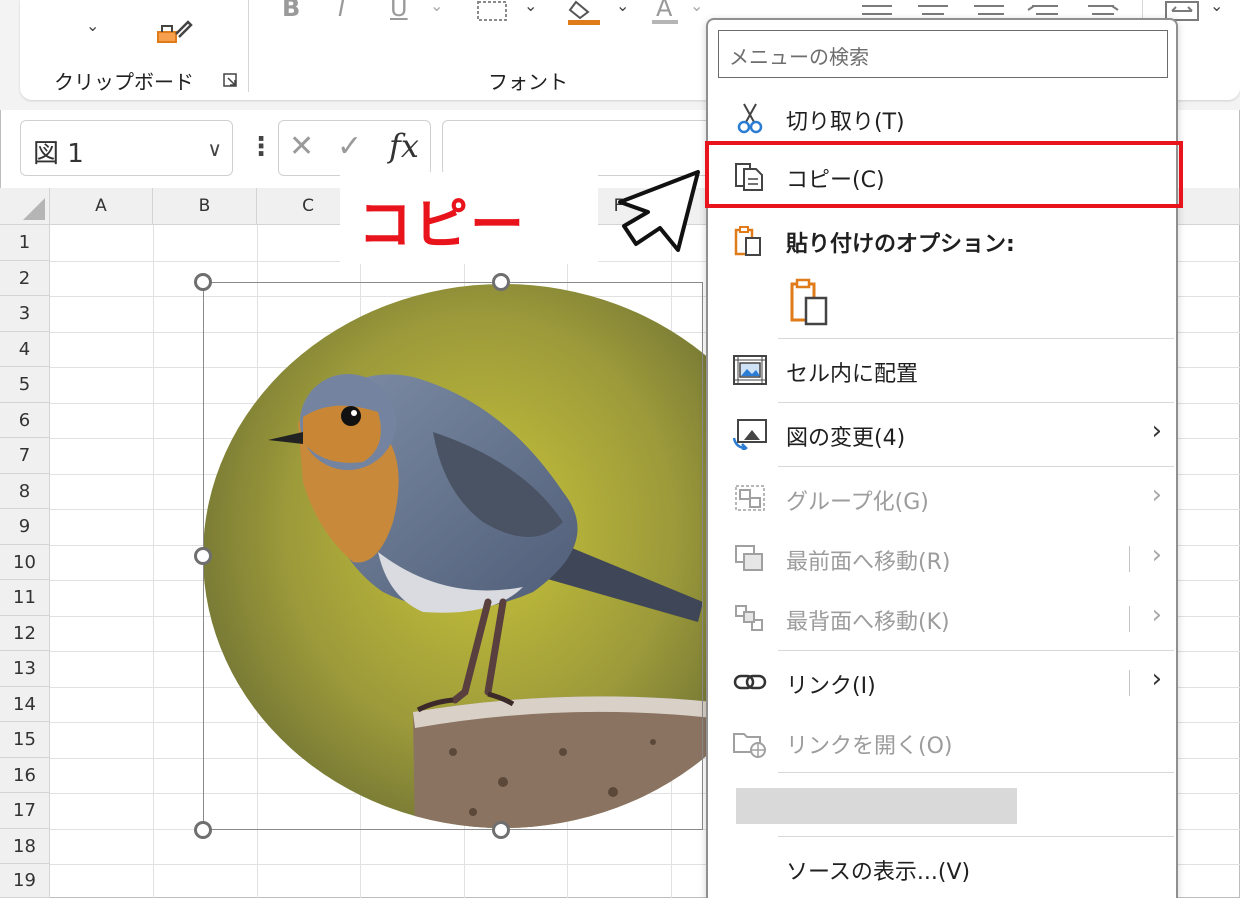 This screenshot has width=1240, height=898. I want to click on menu-item-label: 図の変更(4), so click(846, 438).